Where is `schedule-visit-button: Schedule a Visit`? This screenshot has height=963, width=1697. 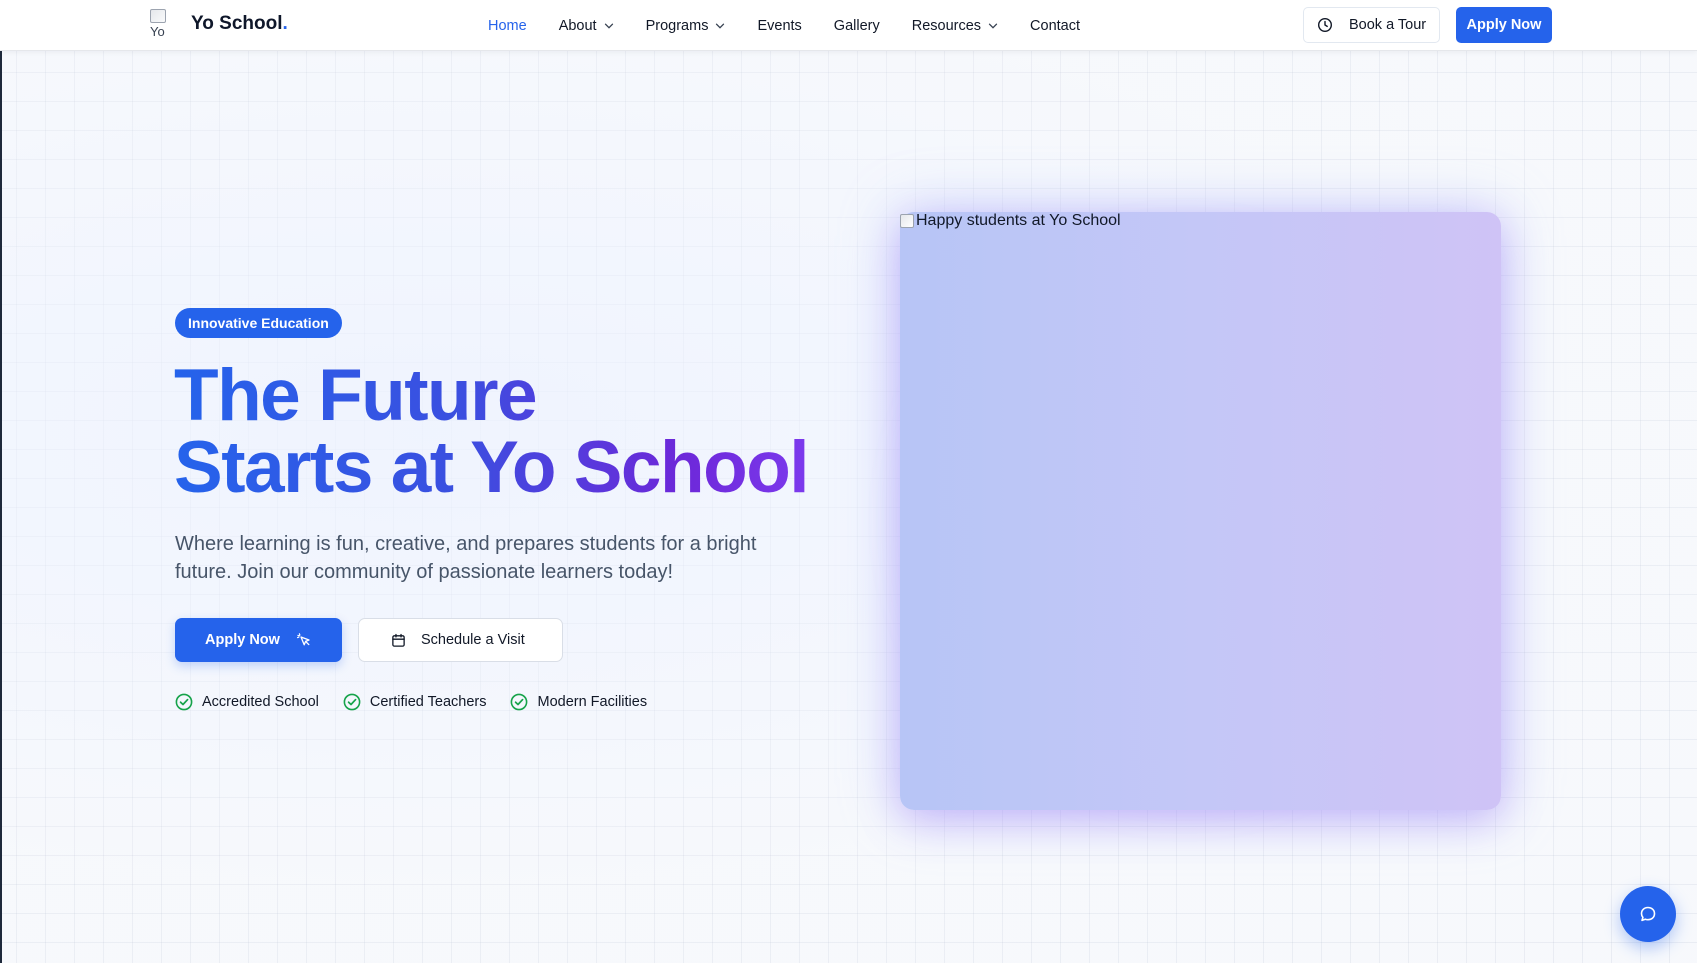
schedule-visit-button: Schedule a Visit is located at coordinates (460, 640).